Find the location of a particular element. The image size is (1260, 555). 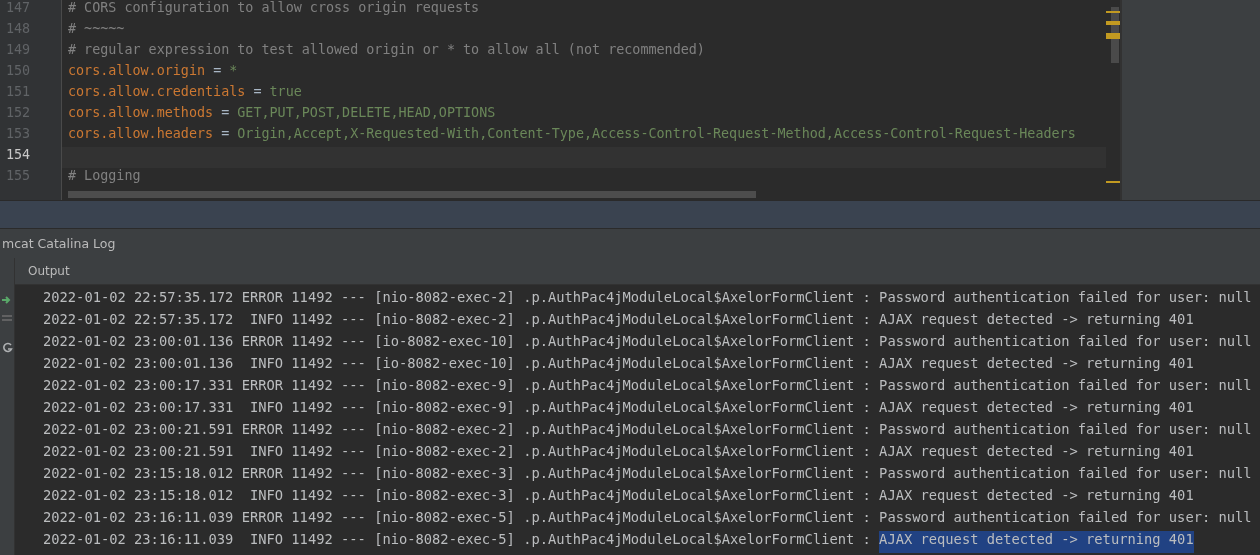

wrap-icon is located at coordinates (7, 347).